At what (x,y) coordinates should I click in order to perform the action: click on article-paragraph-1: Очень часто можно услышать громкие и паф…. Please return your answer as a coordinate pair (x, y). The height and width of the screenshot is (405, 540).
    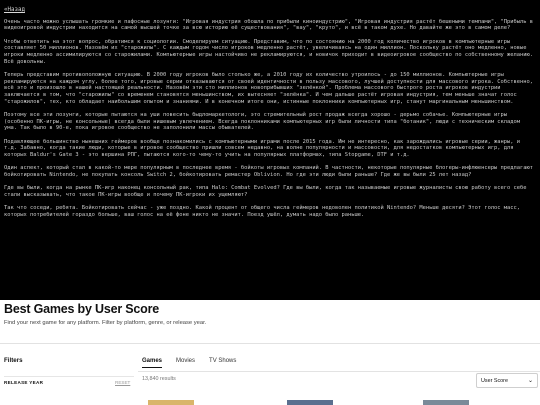
    Looking at the image, I should click on (269, 25).